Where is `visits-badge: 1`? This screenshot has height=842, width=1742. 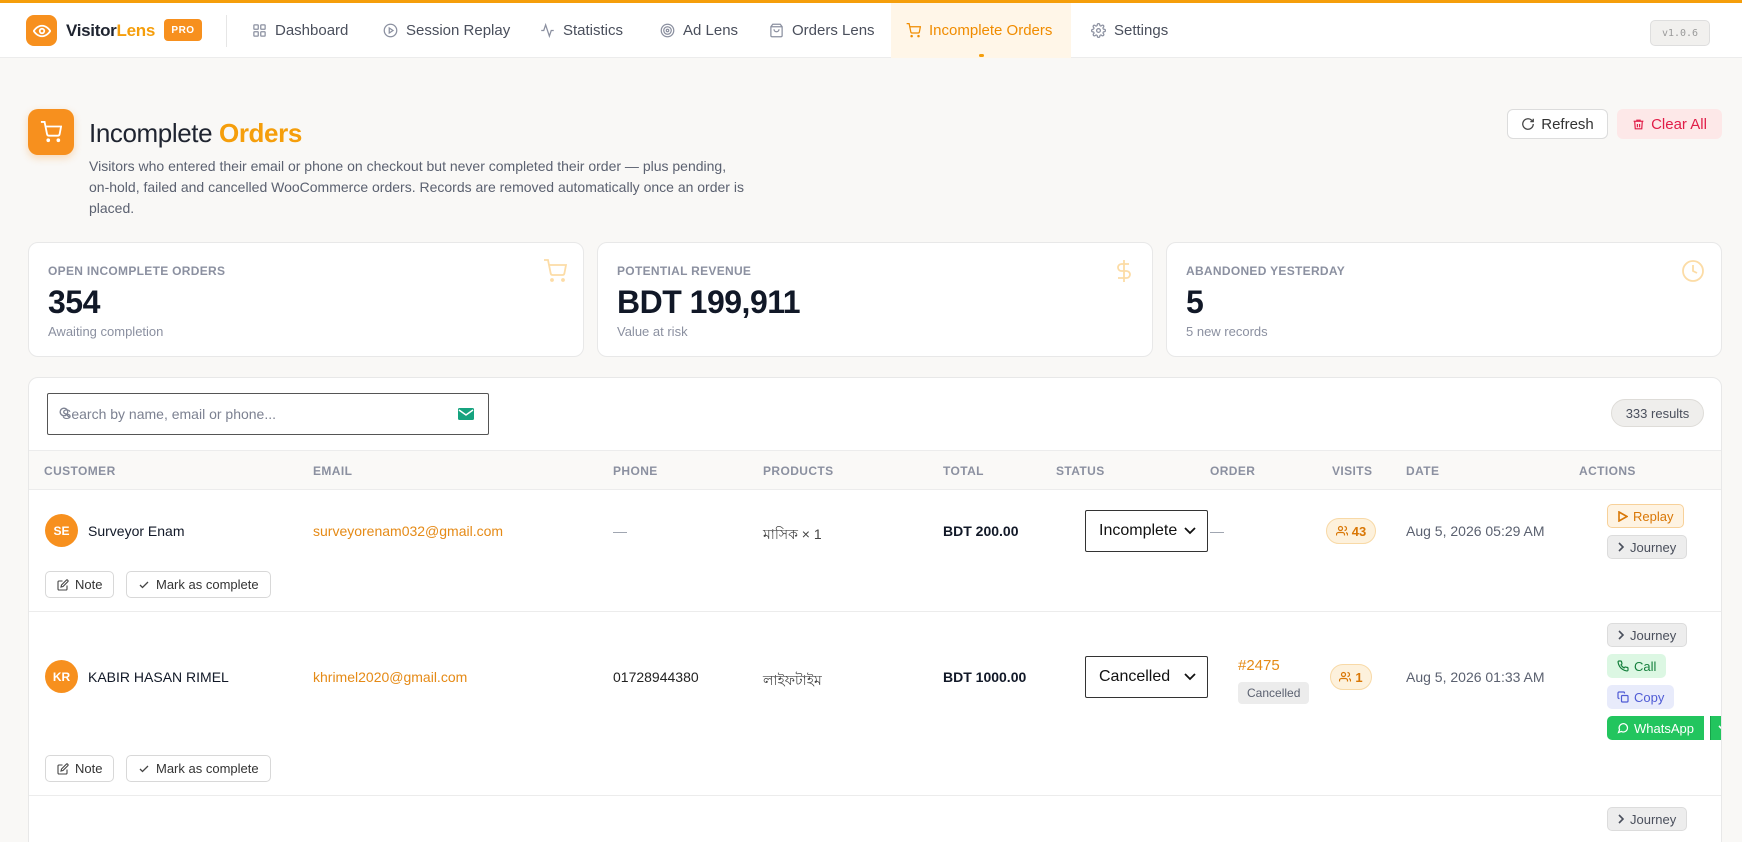 visits-badge: 1 is located at coordinates (1351, 677).